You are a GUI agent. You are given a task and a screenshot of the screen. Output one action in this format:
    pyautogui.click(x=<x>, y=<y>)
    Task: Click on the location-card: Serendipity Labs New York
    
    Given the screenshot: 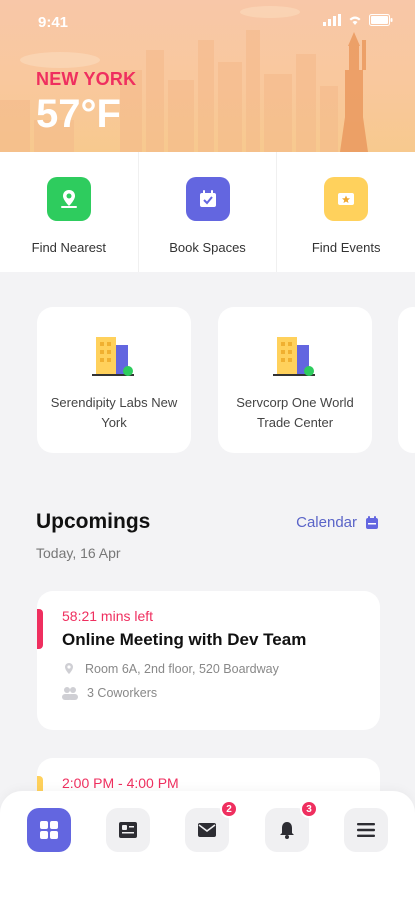 What is the action you would take?
    pyautogui.click(x=114, y=380)
    